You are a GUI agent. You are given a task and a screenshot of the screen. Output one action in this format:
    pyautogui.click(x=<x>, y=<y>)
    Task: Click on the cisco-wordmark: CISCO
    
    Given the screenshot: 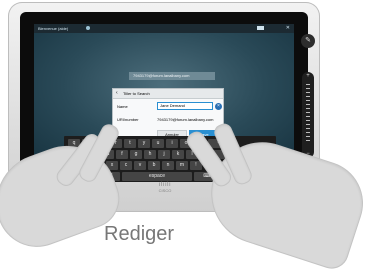 What is the action you would take?
    pyautogui.click(x=165, y=190)
    